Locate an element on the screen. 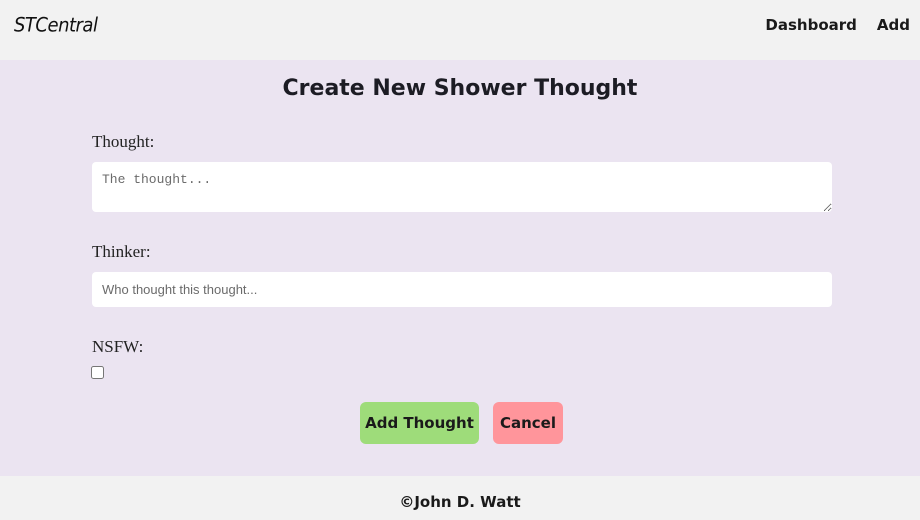  thinker-input is located at coordinates (462, 289).